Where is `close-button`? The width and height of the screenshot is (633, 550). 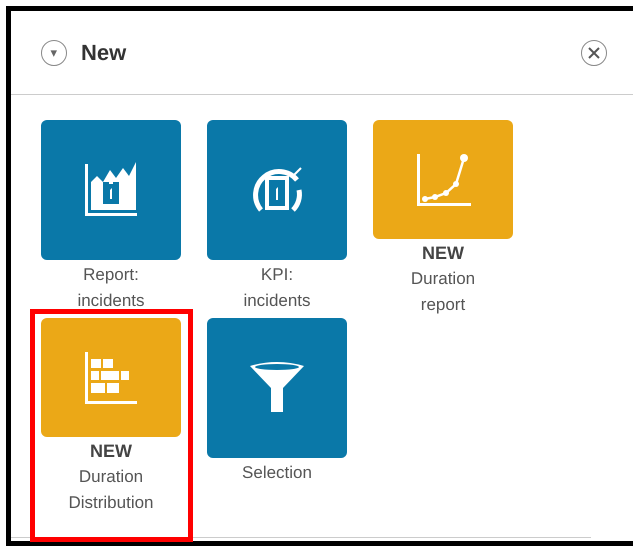 close-button is located at coordinates (594, 53).